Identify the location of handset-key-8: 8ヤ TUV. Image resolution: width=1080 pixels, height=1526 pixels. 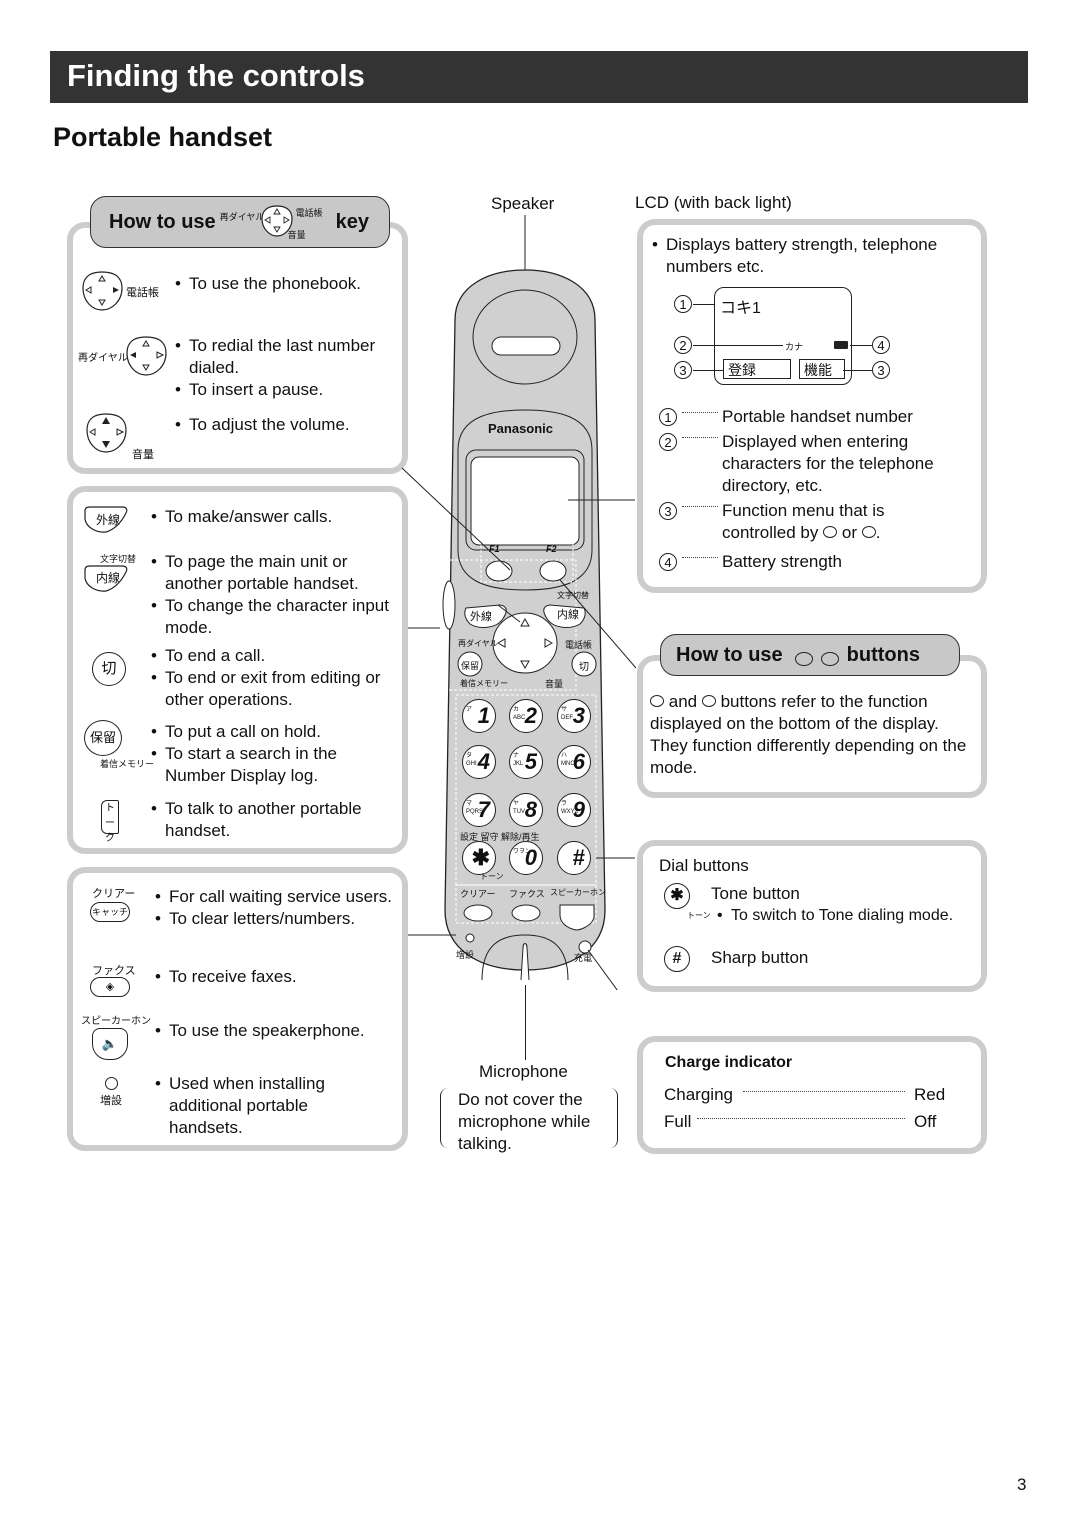
(526, 810).